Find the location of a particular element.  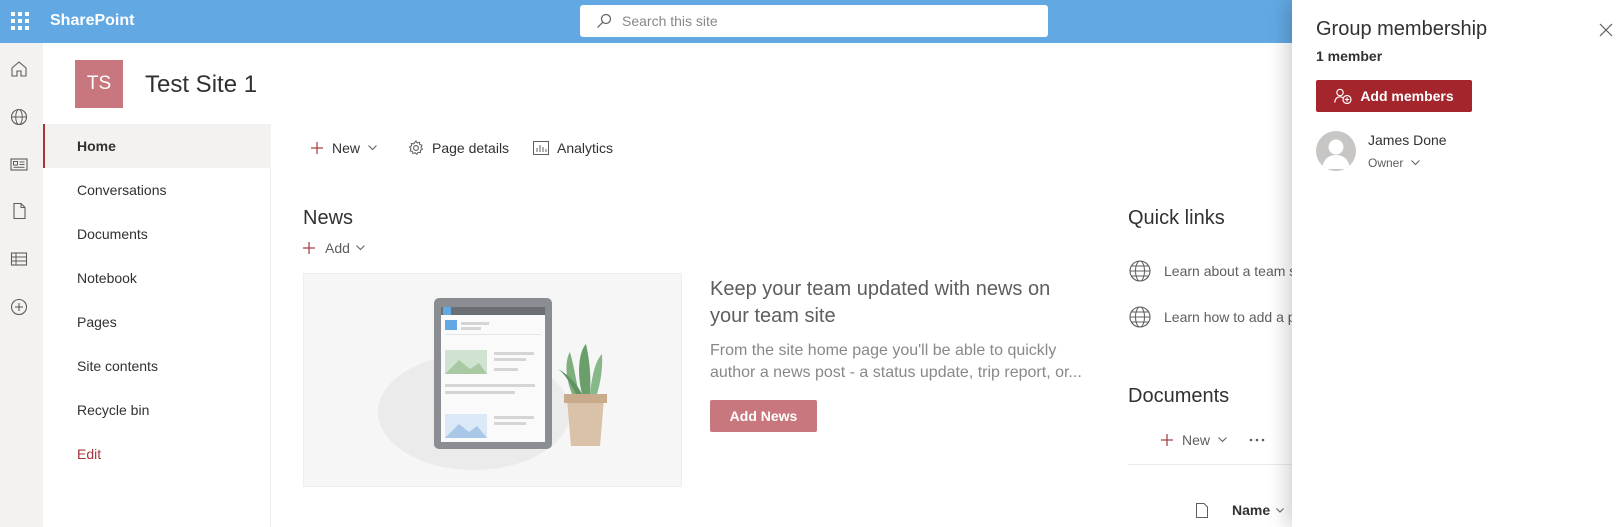

avatar is located at coordinates (1336, 151).